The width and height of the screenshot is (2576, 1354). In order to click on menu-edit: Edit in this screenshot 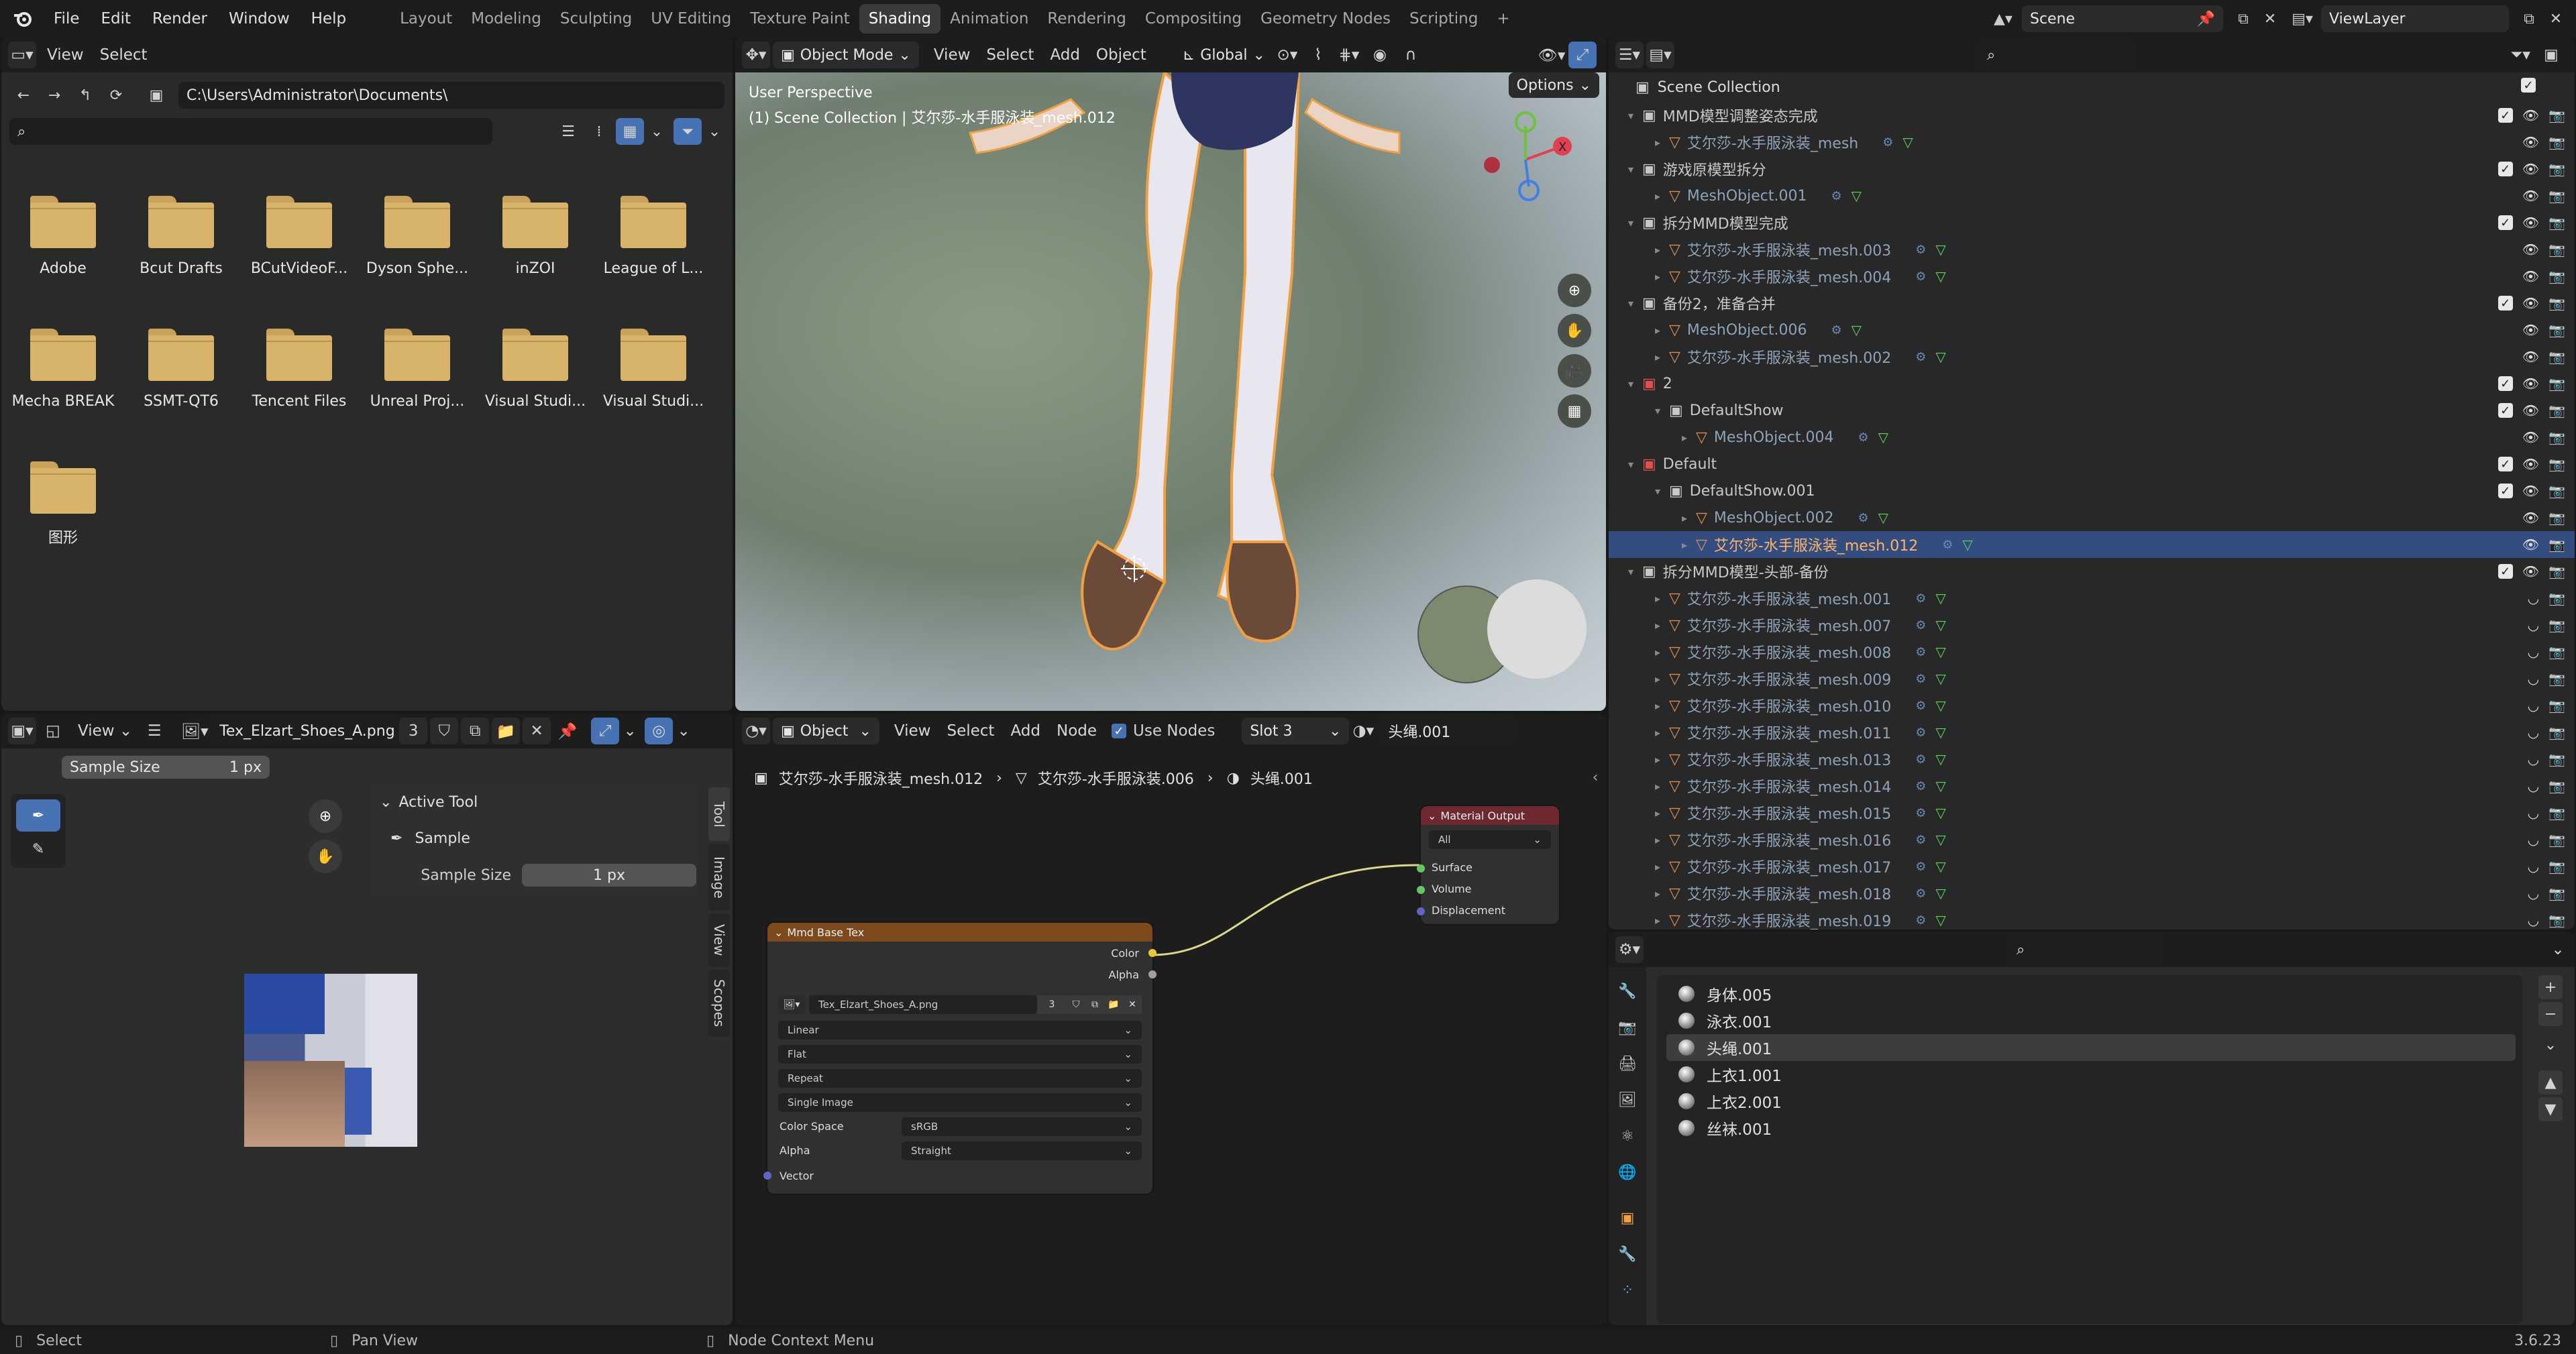, I will do `click(116, 18)`.